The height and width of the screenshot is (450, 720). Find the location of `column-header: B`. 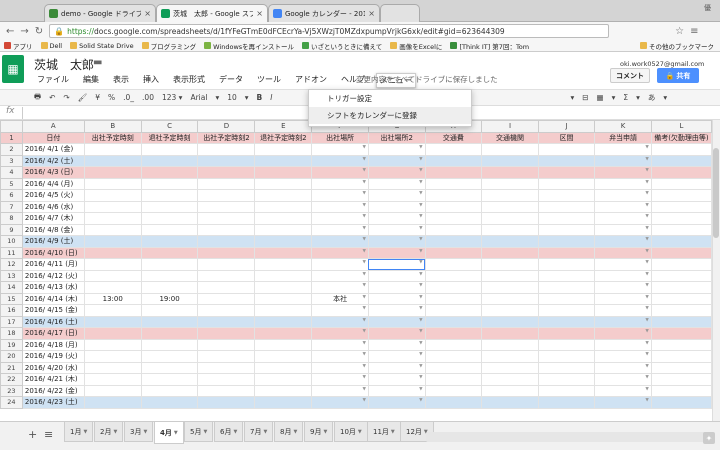

column-header: B is located at coordinates (112, 126).